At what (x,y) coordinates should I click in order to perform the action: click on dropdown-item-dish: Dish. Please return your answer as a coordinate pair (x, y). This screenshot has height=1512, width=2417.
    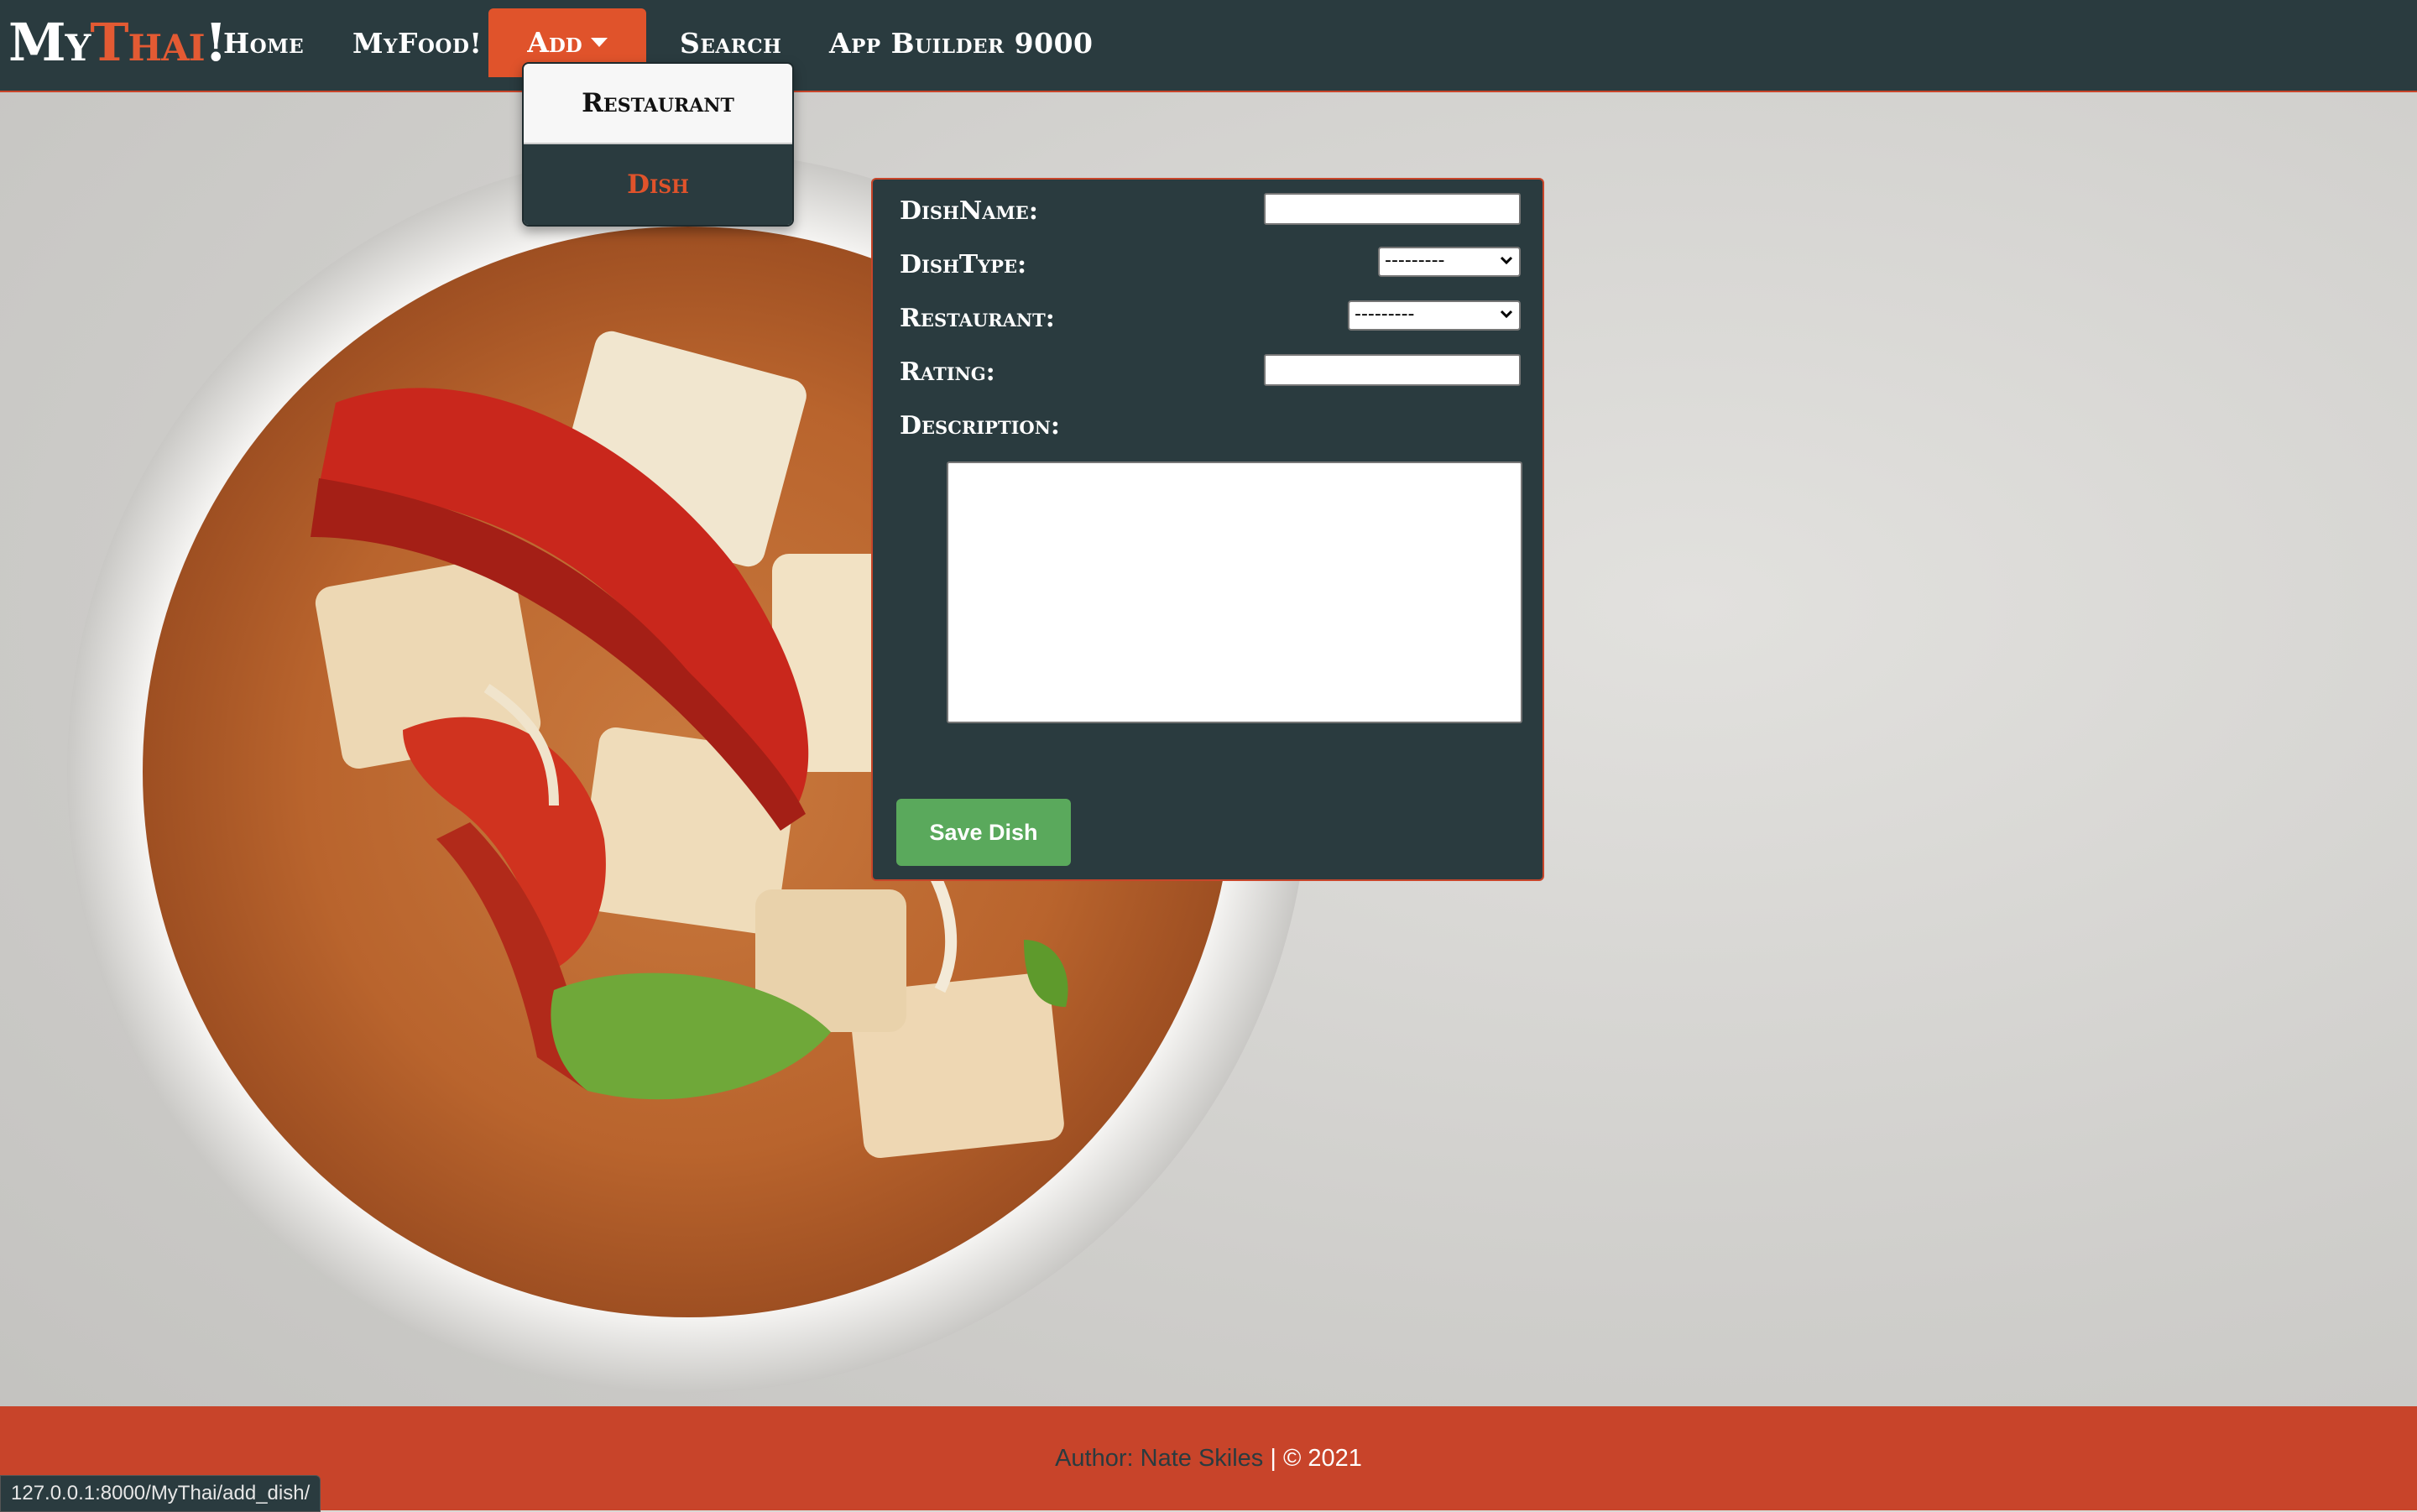
    Looking at the image, I should click on (658, 184).